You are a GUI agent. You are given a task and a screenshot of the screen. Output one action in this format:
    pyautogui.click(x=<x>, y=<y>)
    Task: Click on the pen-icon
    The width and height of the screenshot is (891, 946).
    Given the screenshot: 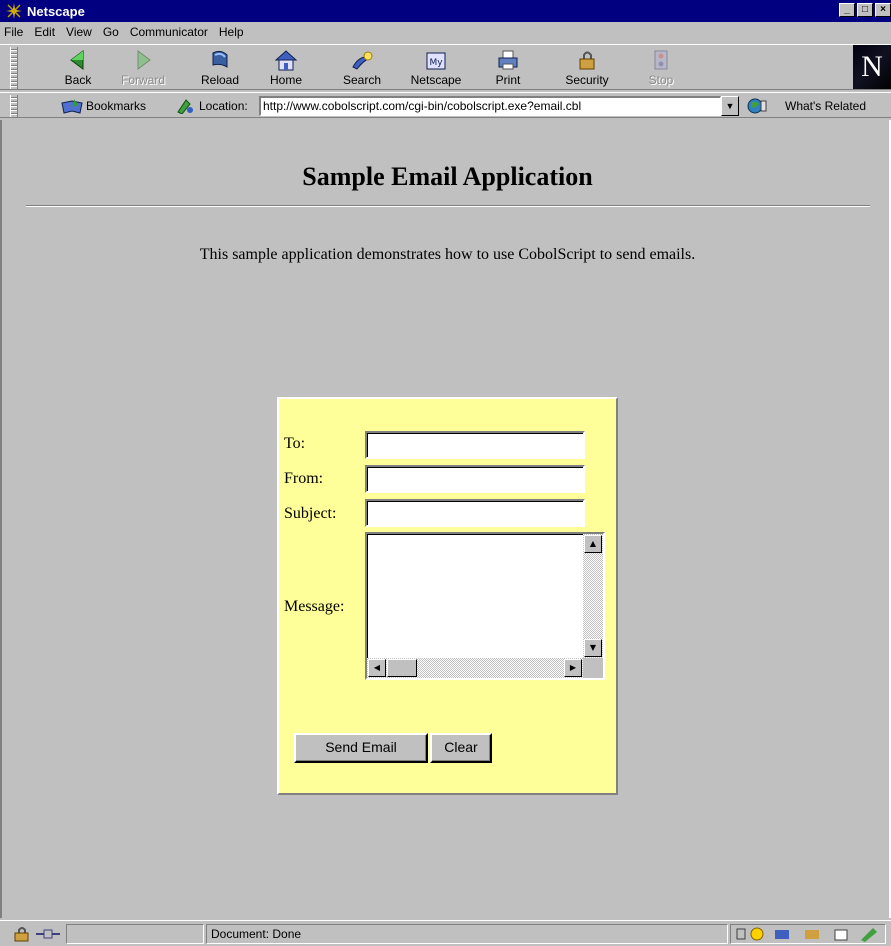 What is the action you would take?
    pyautogui.click(x=869, y=935)
    